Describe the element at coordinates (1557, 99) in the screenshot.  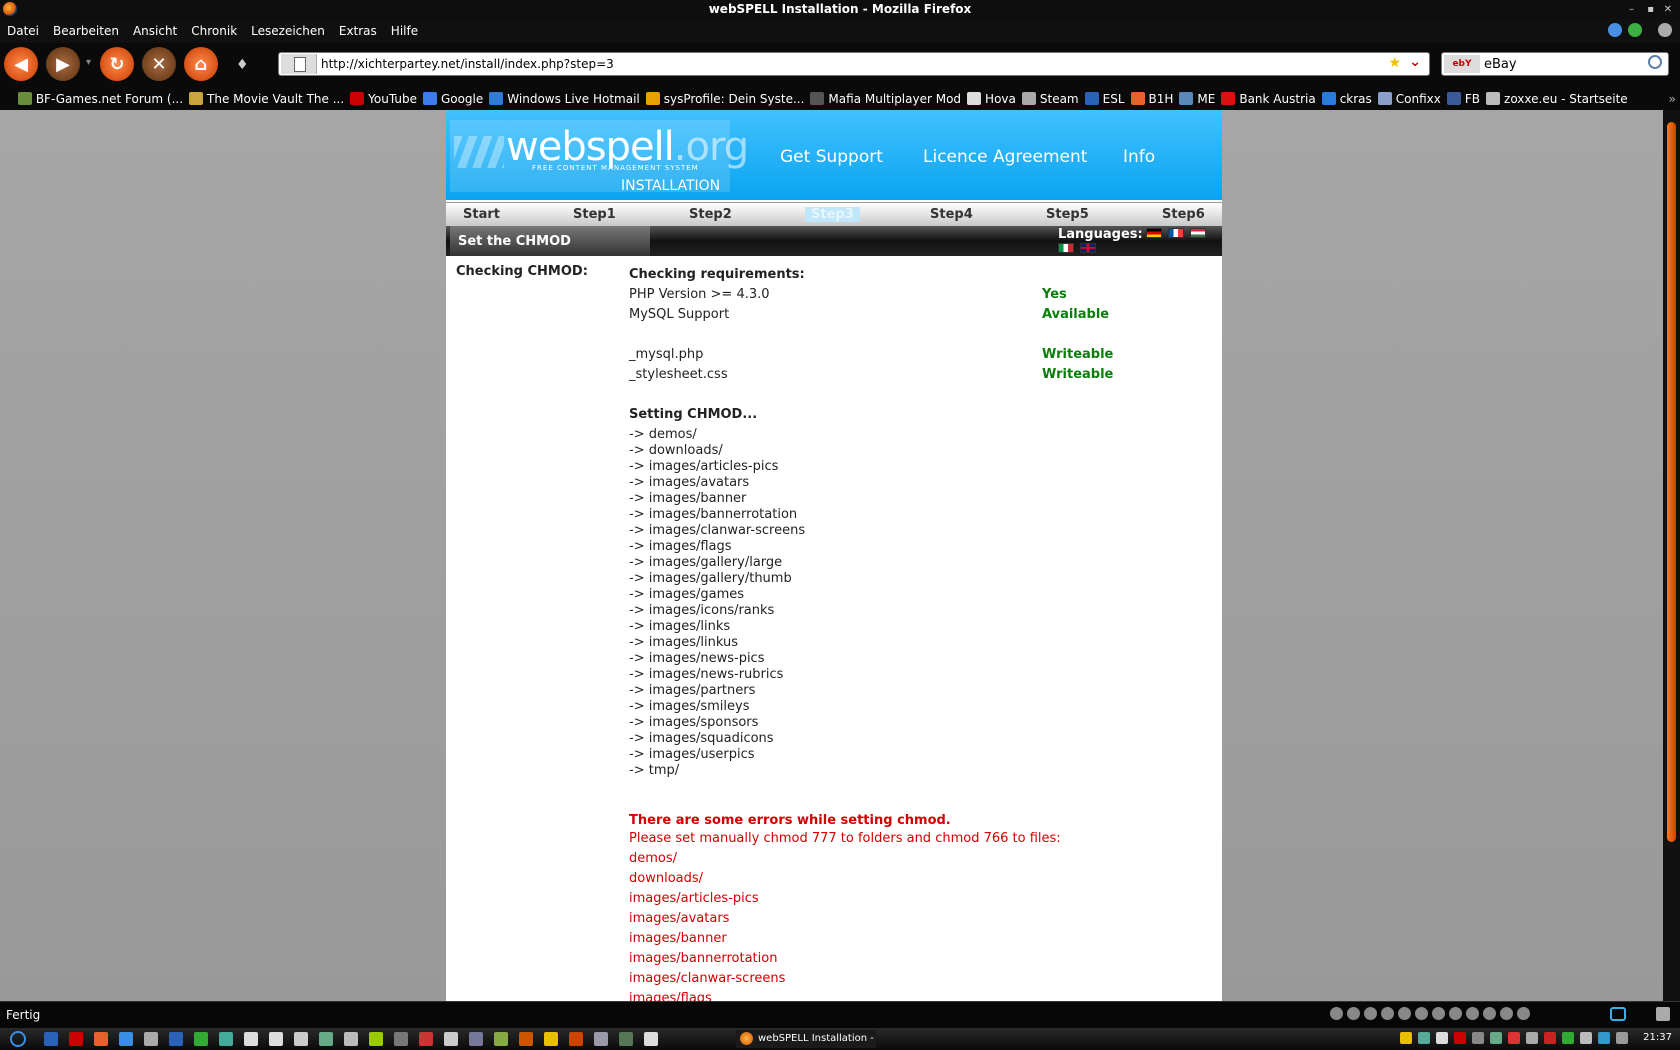
I see `bookmark-item: zoxxe.eu - Startseite` at that location.